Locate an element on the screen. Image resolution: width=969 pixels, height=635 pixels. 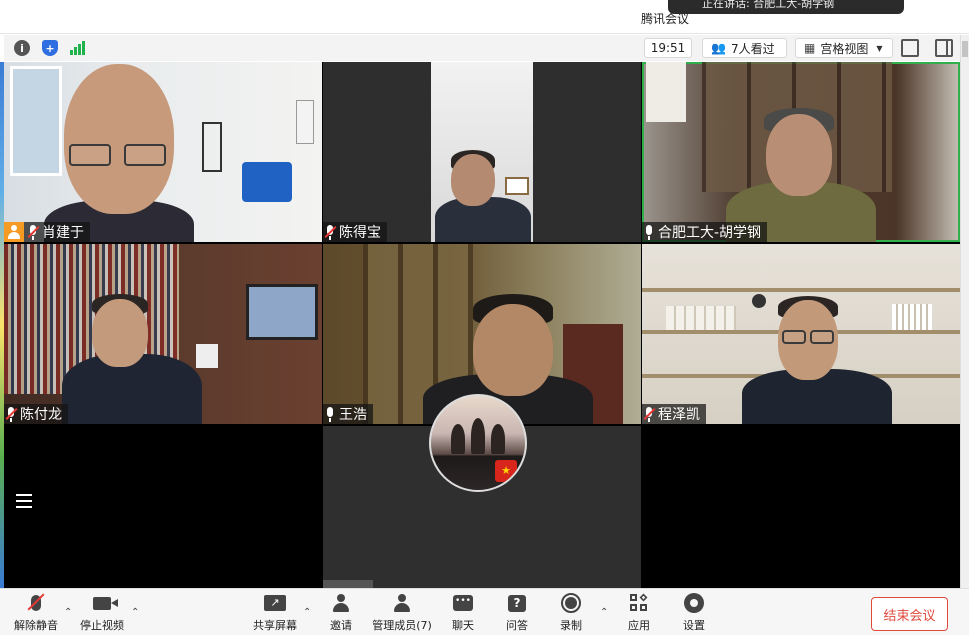
poster-image is located at coordinates (305, 122).